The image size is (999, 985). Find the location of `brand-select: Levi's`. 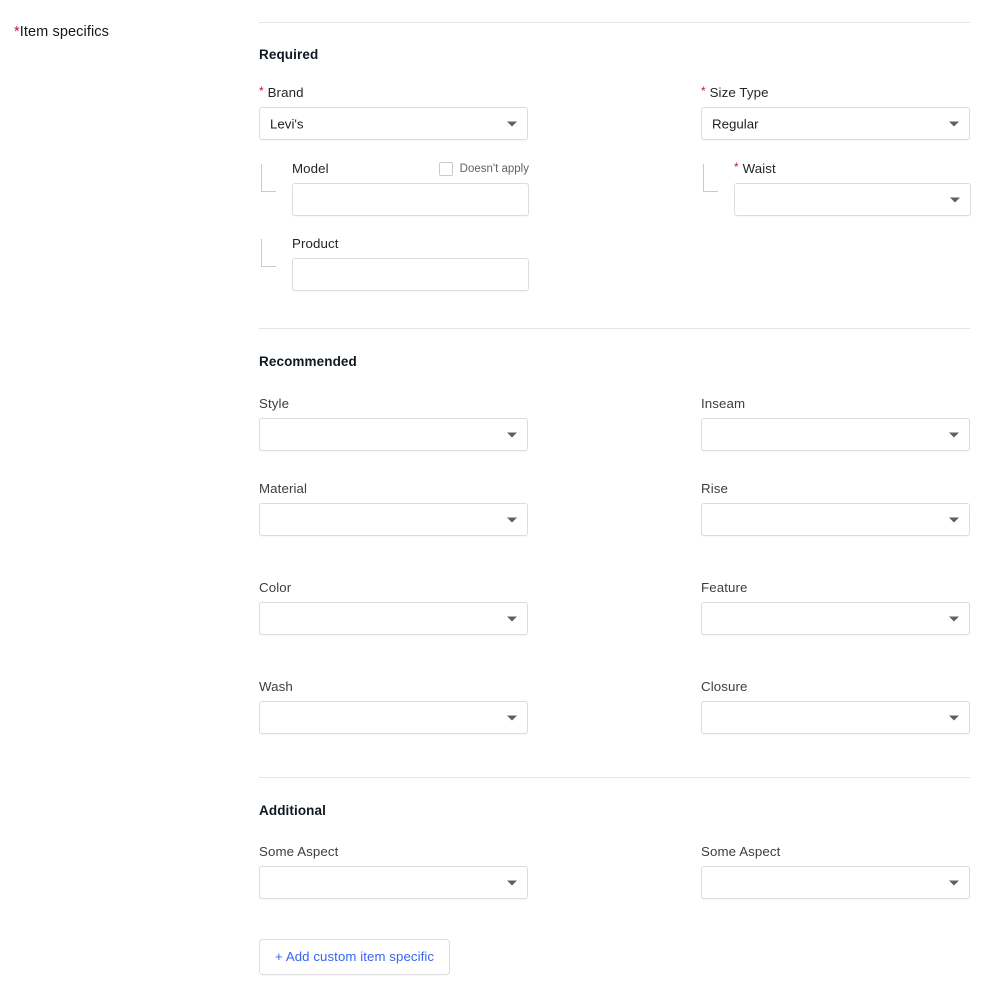

brand-select: Levi's is located at coordinates (393, 123).